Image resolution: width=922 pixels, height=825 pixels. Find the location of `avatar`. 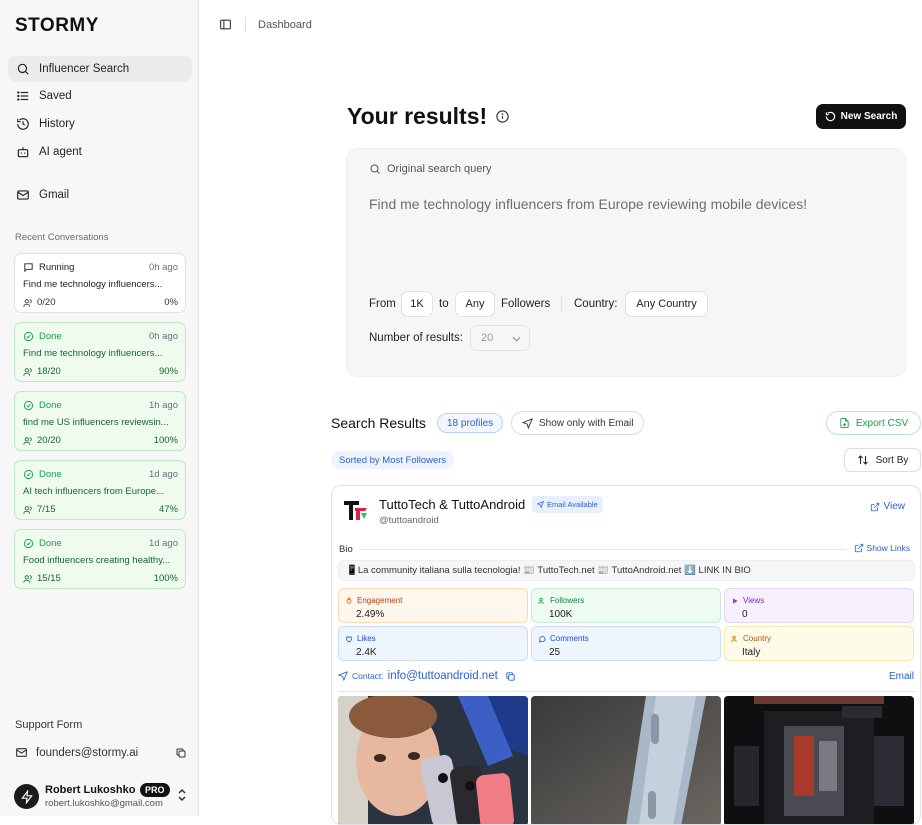

avatar is located at coordinates (26, 796).